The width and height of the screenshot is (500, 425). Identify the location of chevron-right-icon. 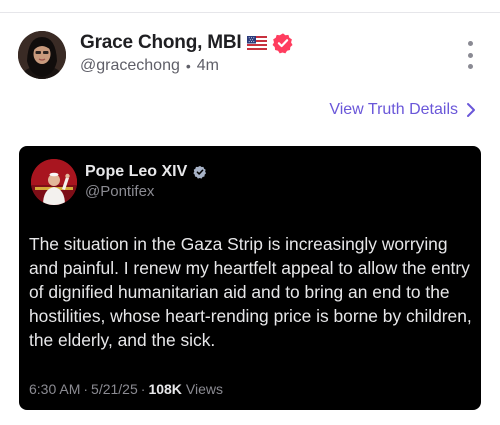
(471, 110).